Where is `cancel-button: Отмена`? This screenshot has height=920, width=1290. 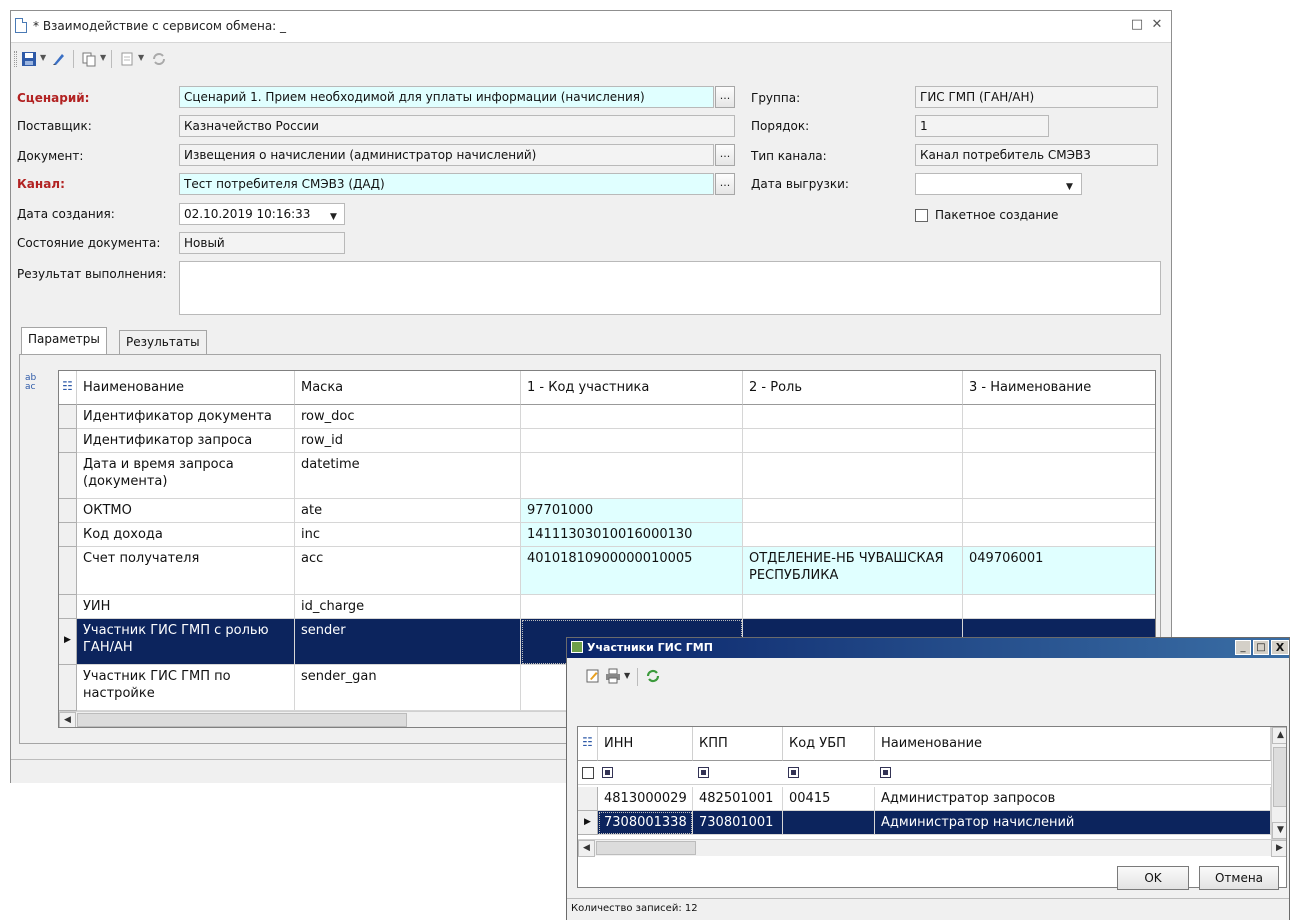
cancel-button: Отмена is located at coordinates (1239, 878).